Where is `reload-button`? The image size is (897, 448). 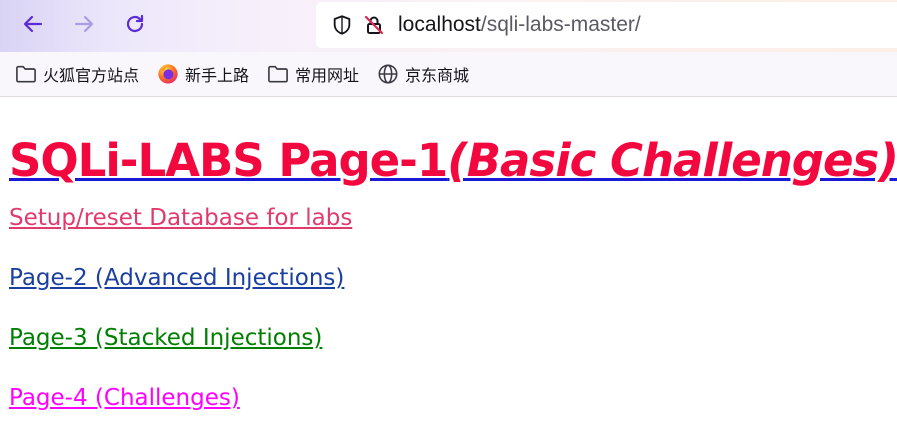
reload-button is located at coordinates (135, 26).